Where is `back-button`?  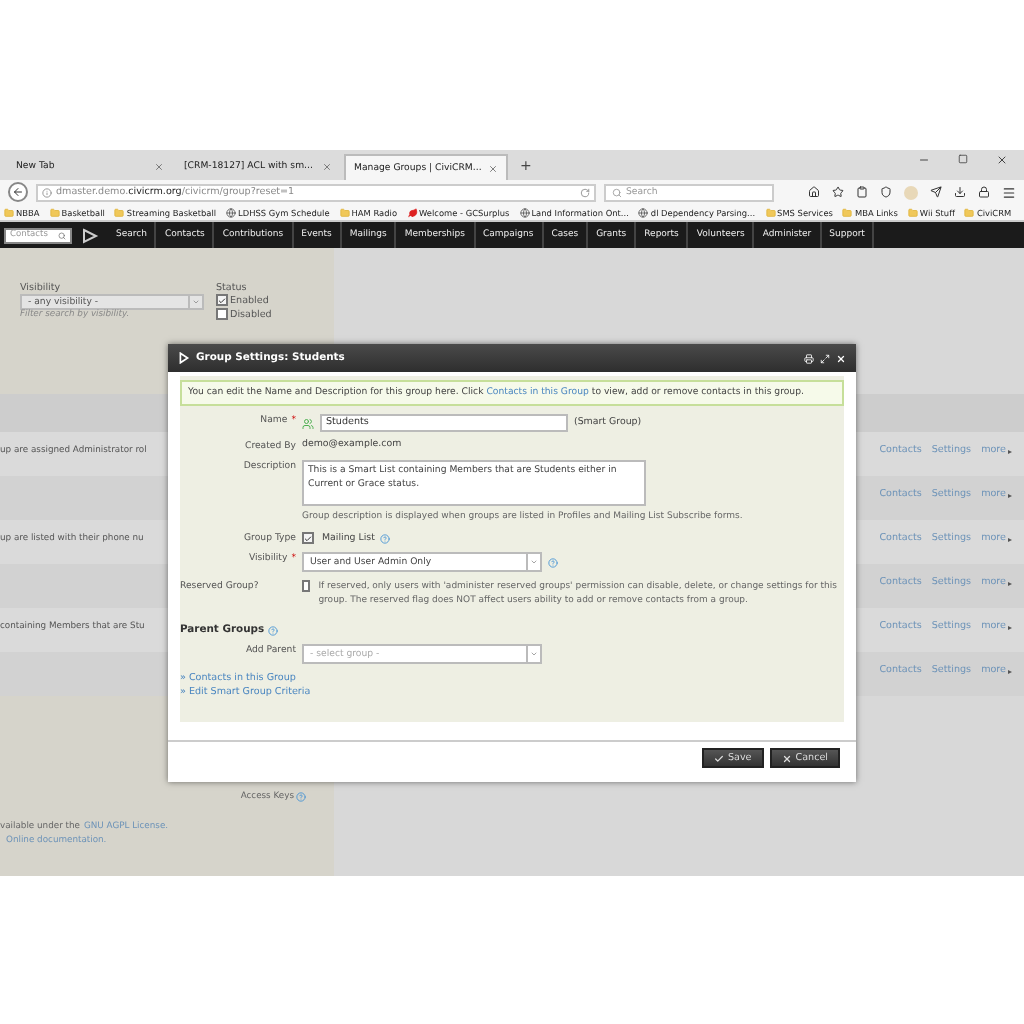 back-button is located at coordinates (18, 192).